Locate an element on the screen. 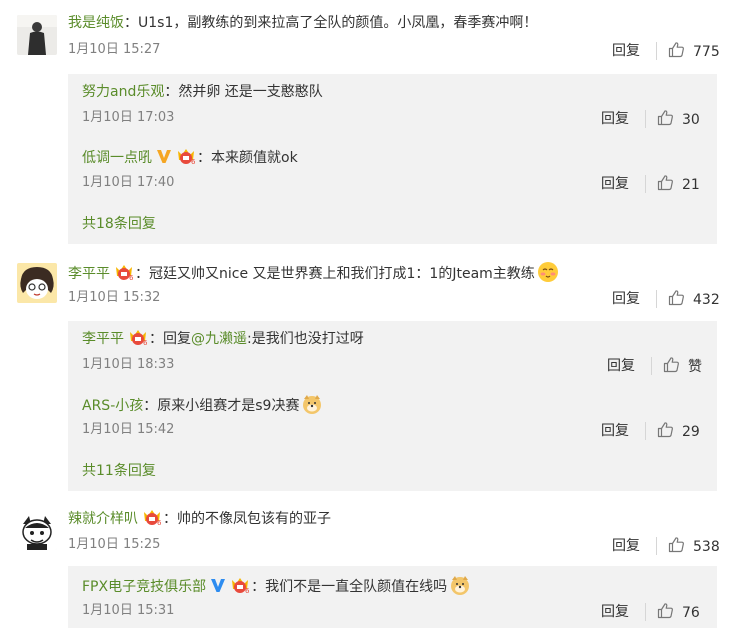  comment-text: 帅的不像凤包该有的亚子 is located at coordinates (254, 519).